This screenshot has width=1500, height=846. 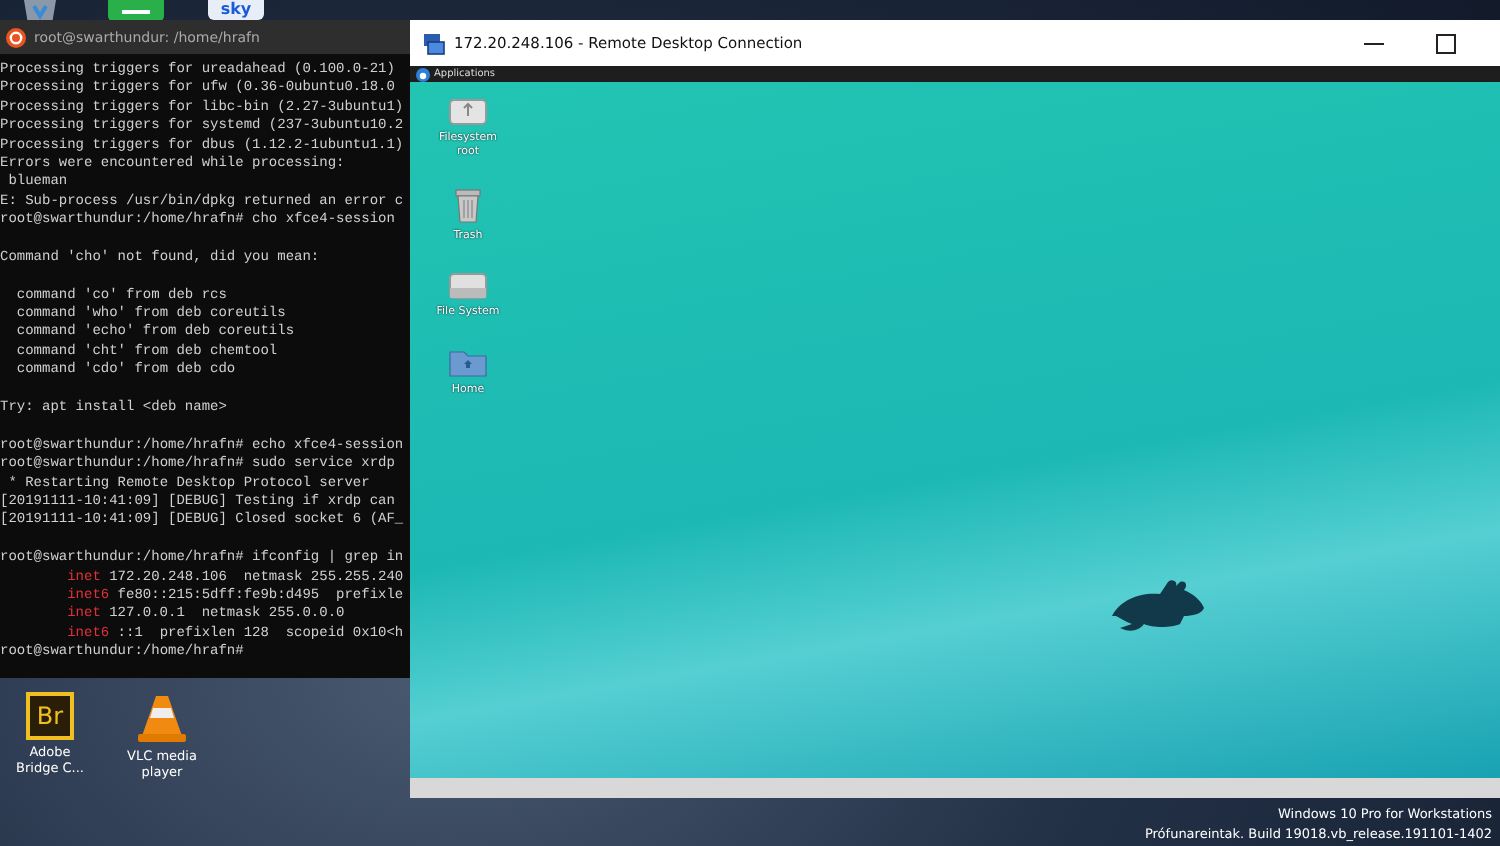 What do you see at coordinates (468, 112) in the screenshot?
I see `drive-icon` at bounding box center [468, 112].